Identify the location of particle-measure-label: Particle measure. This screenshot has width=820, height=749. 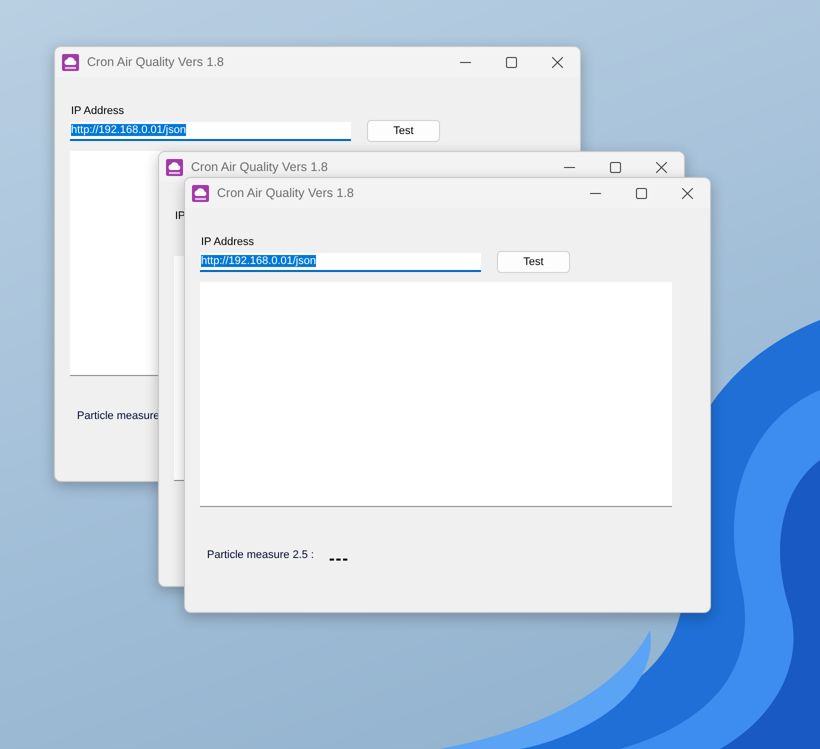
(118, 416).